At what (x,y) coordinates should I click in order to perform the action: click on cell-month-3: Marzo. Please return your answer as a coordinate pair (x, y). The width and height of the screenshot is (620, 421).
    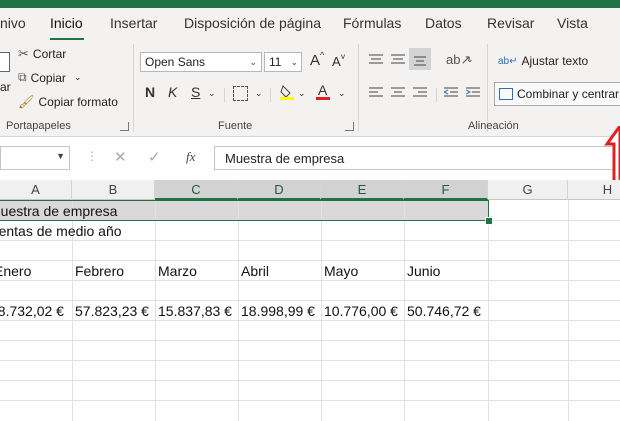
    Looking at the image, I should click on (177, 271).